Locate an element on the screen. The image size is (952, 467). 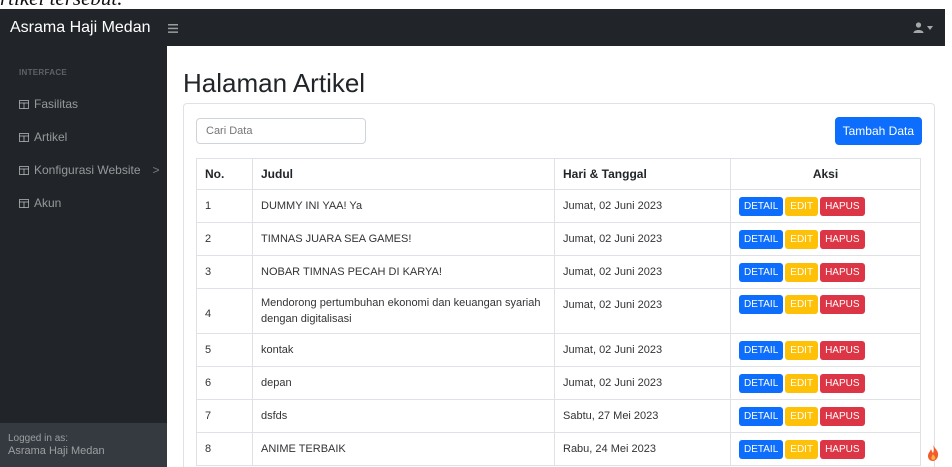
cell-no: 7 is located at coordinates (224, 416).